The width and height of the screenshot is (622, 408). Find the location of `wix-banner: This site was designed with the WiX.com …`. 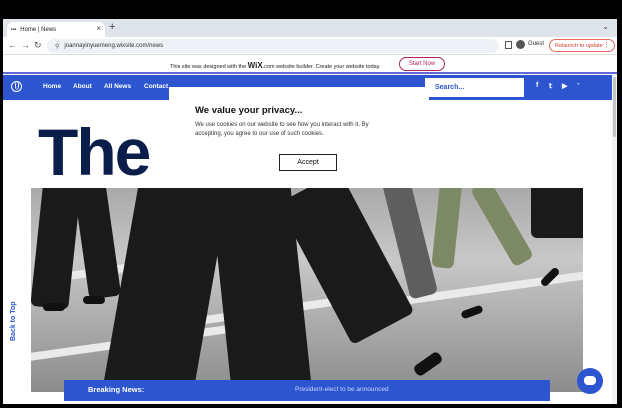

wix-banner: This site was designed with the WiX.com … is located at coordinates (310, 64).